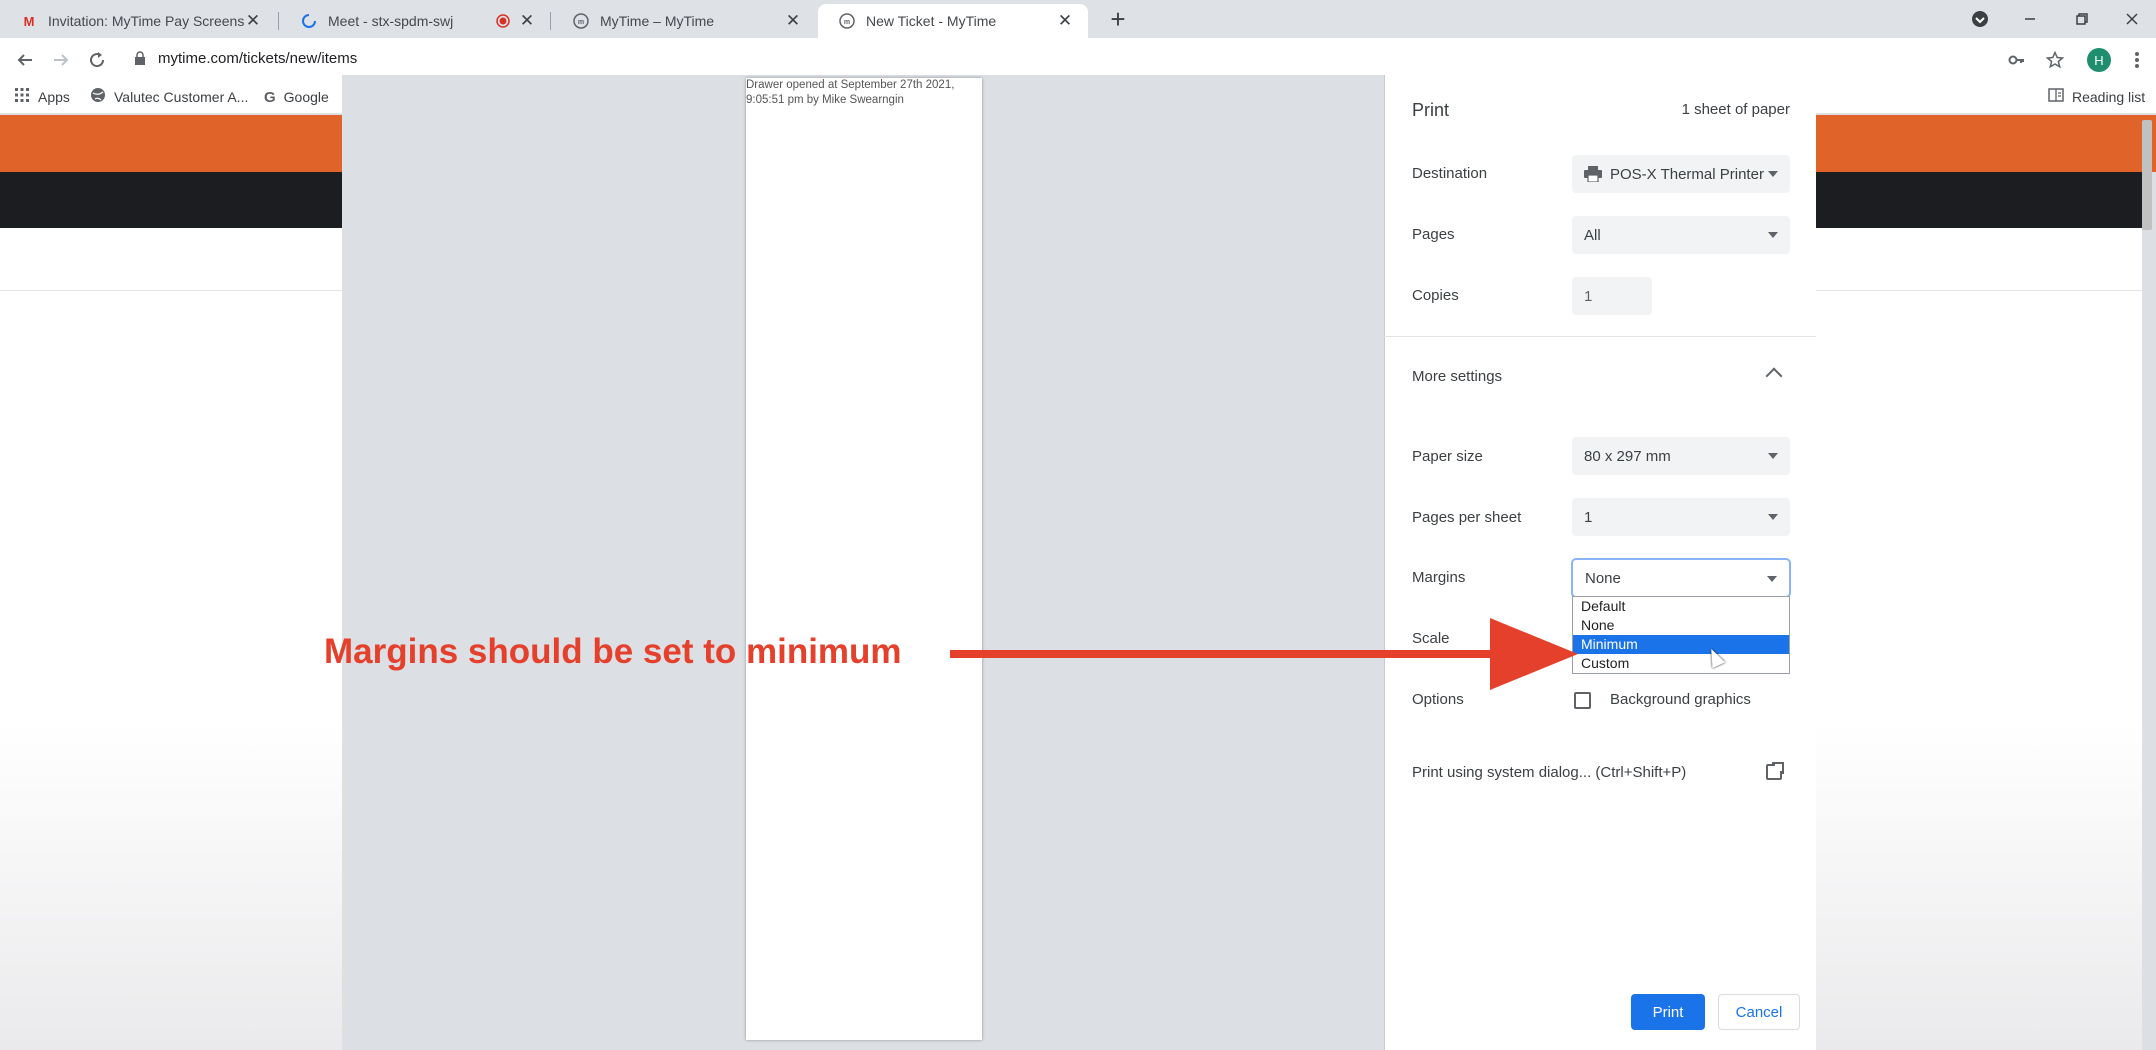 The image size is (2156, 1050). I want to click on pages-select: All, so click(1681, 235).